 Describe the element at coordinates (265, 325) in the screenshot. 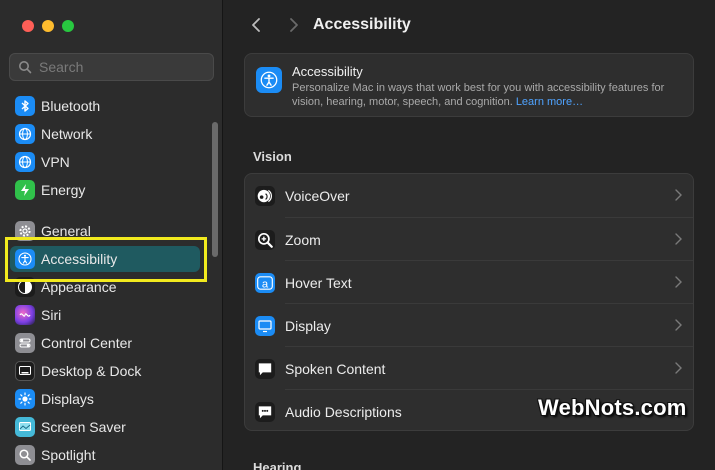

I see `display-icon` at that location.